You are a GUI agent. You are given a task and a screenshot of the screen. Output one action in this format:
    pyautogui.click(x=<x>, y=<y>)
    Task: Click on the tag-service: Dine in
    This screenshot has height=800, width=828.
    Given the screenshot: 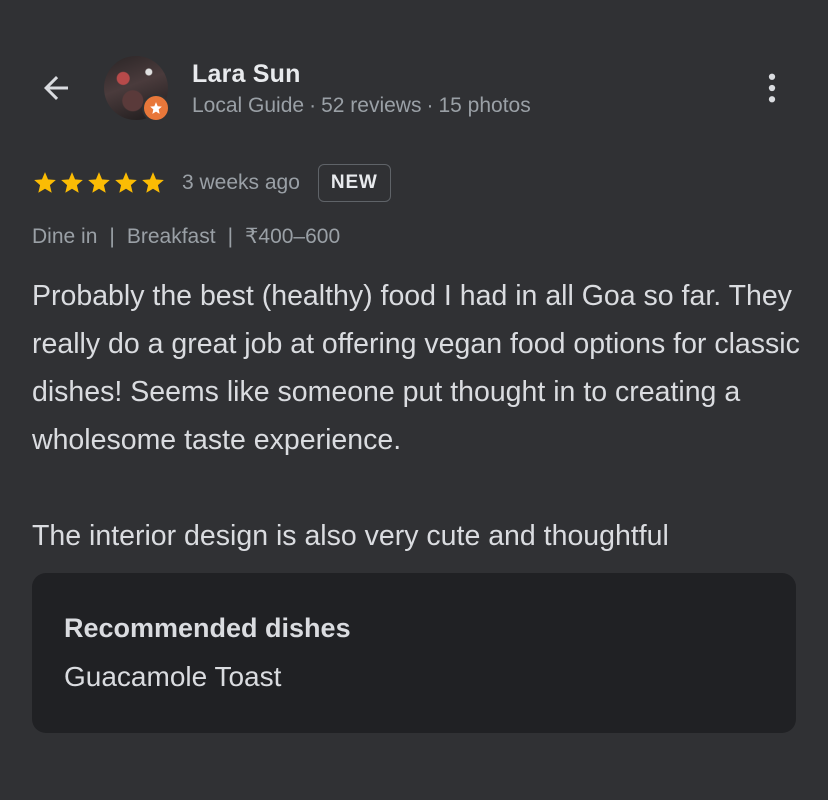 What is the action you would take?
    pyautogui.click(x=65, y=236)
    